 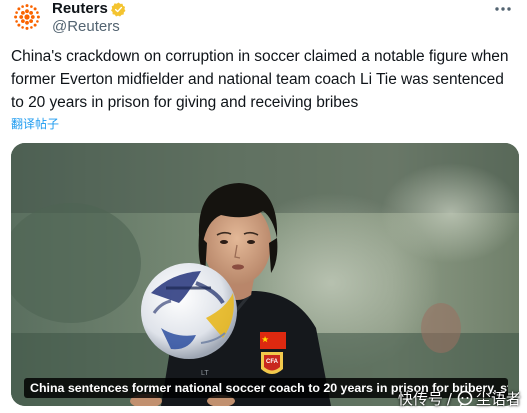 I want to click on watermark: 快传号 / 尘语者, so click(x=459, y=398).